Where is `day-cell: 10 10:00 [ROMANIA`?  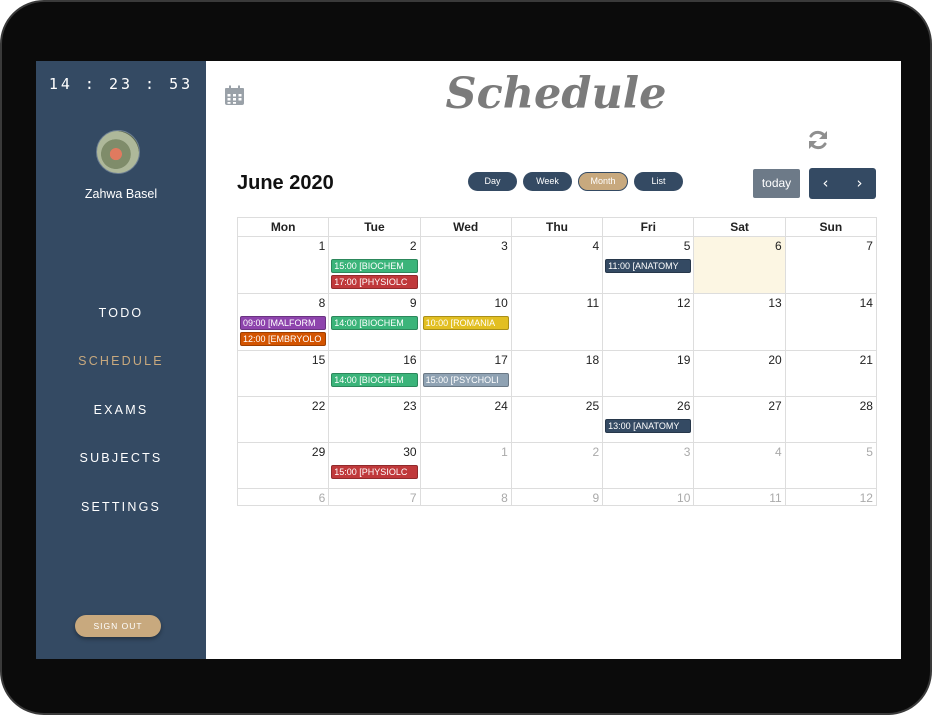 day-cell: 10 10:00 [ROMANIA is located at coordinates (466, 322).